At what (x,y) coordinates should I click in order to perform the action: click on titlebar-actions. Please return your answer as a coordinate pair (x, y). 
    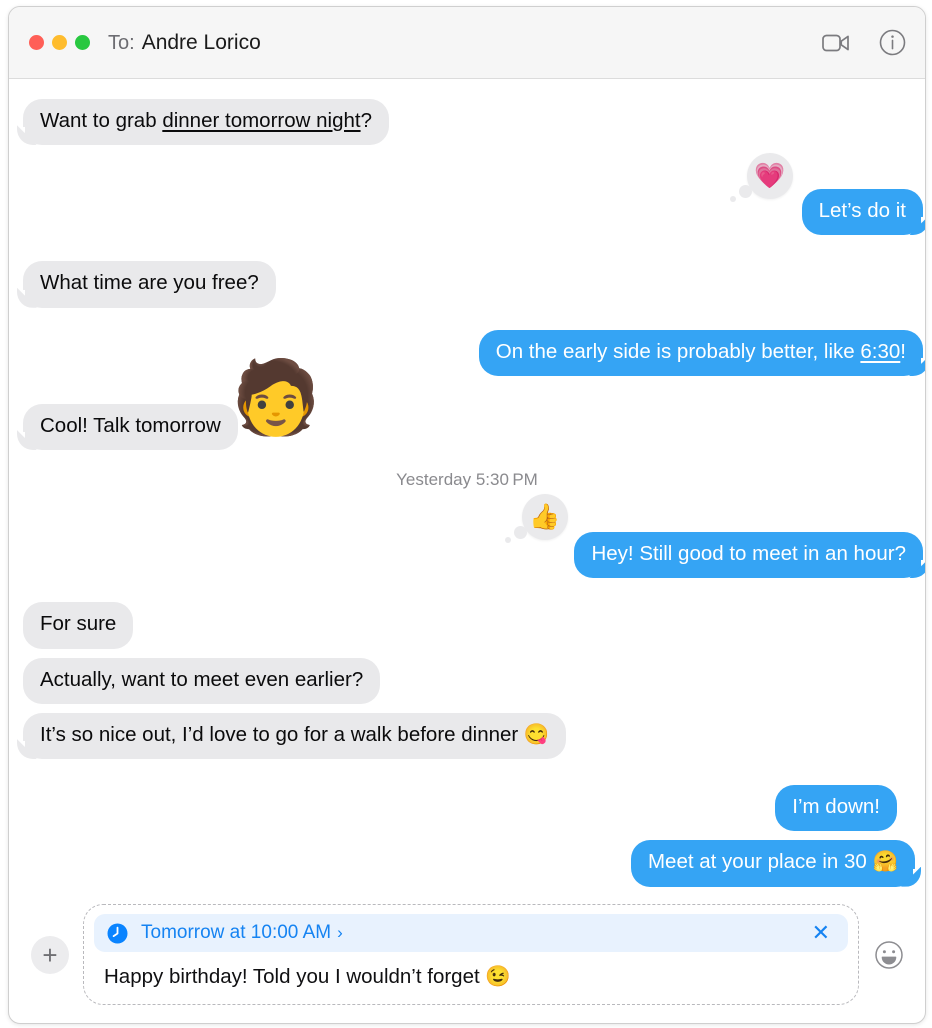
    Looking at the image, I should click on (864, 43).